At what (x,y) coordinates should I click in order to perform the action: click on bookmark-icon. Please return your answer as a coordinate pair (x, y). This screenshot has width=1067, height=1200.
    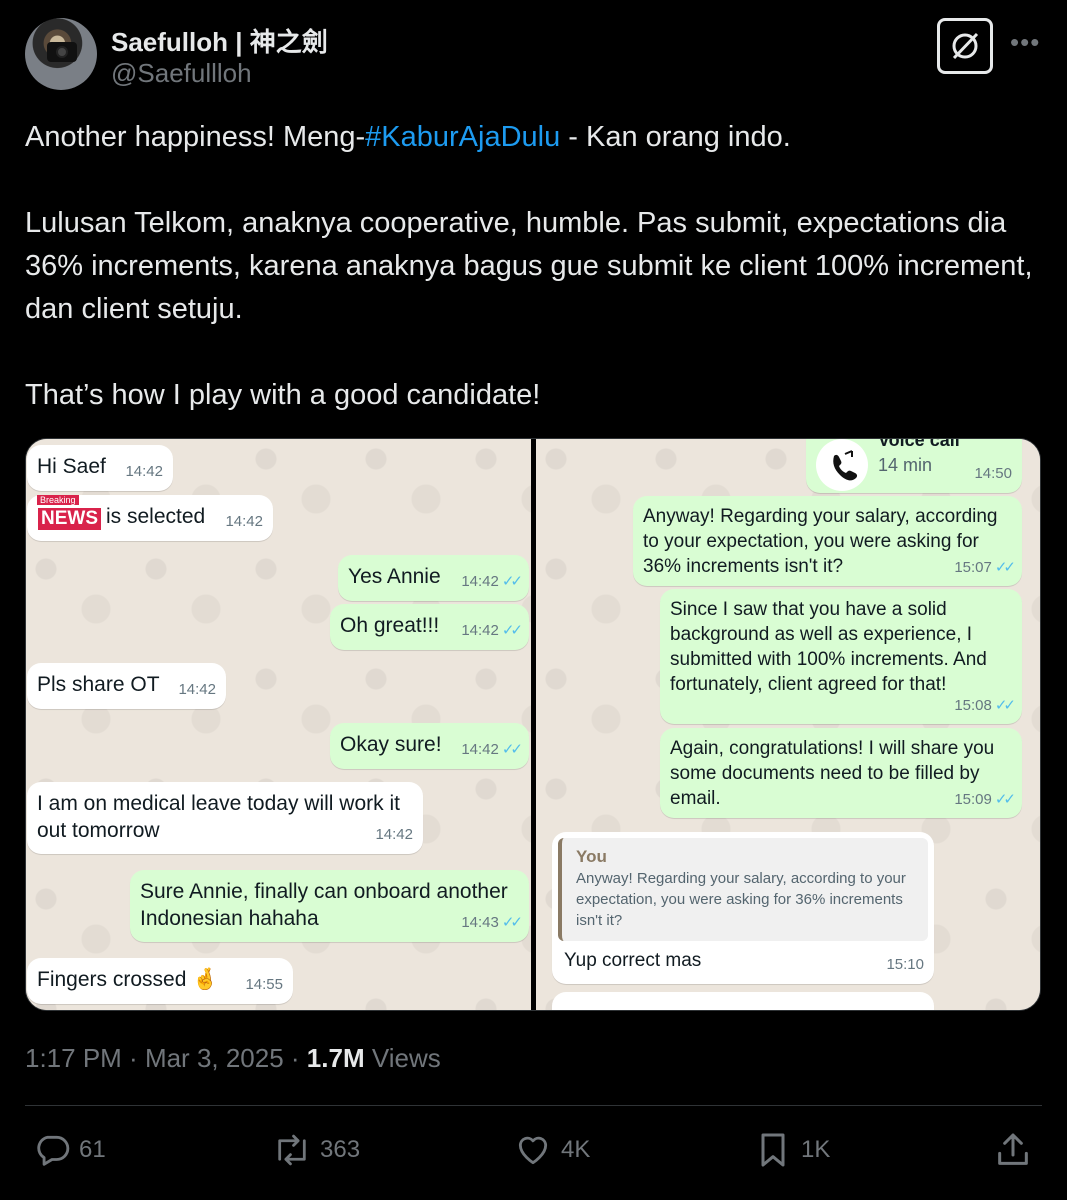
    Looking at the image, I should click on (773, 1150).